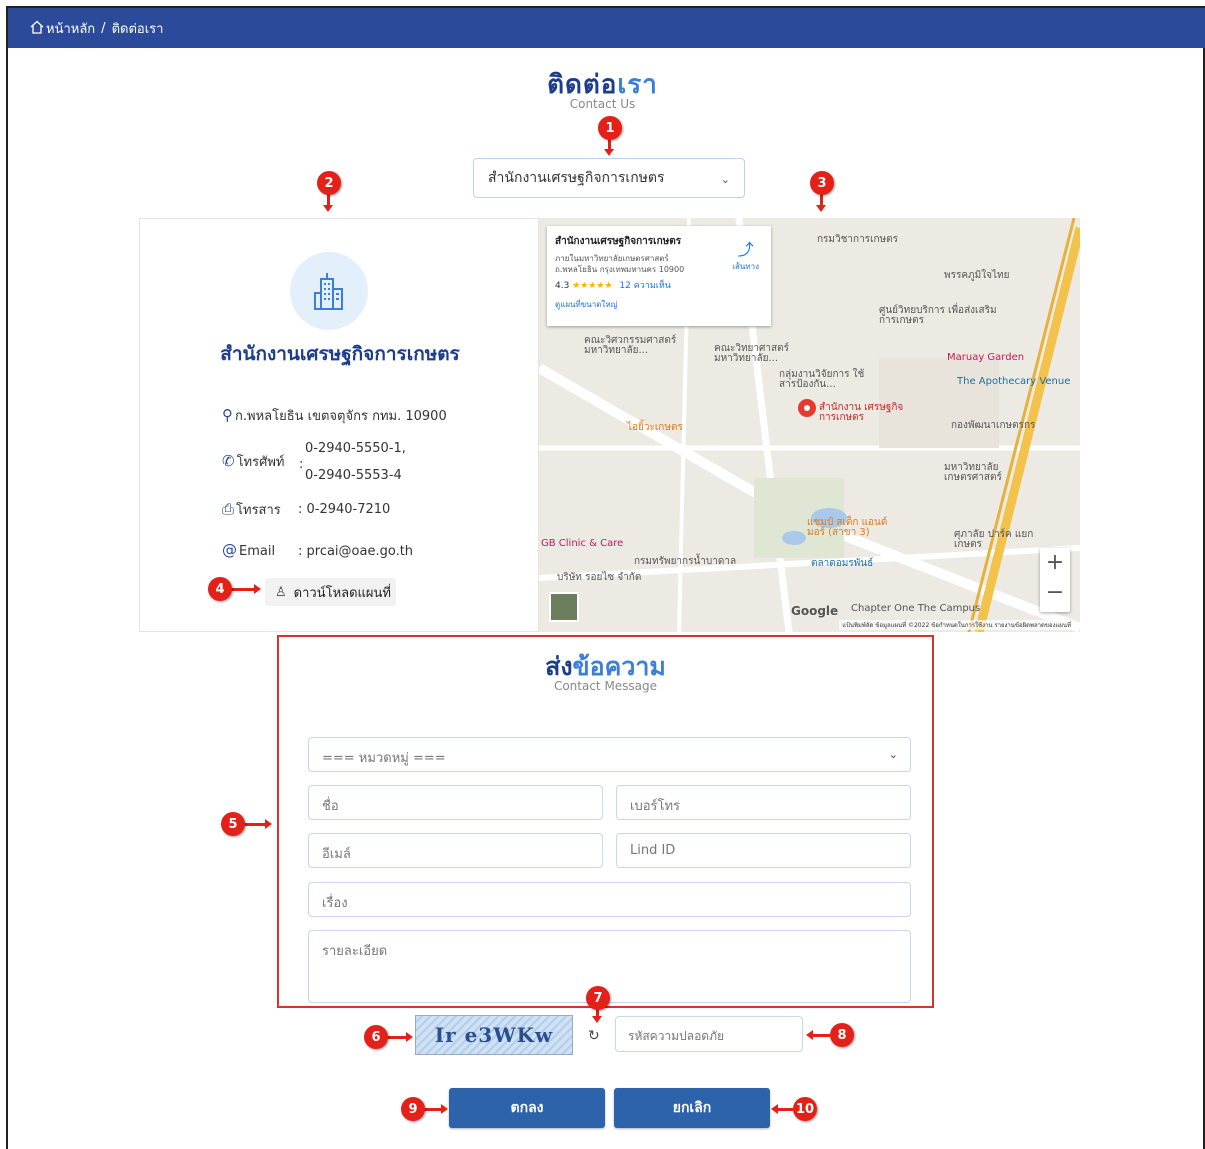  I want to click on category-select: === หมวดหมู่ === ⌄, so click(609, 754).